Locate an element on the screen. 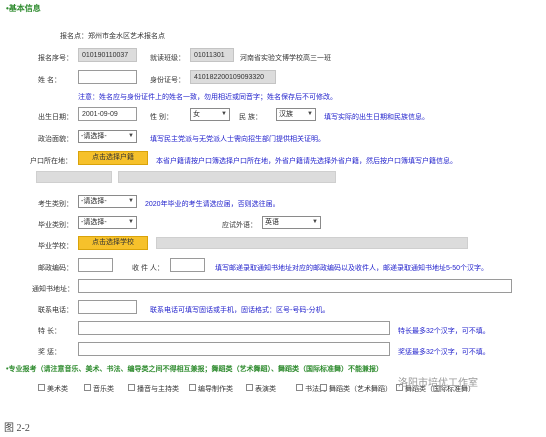 The height and width of the screenshot is (437, 546). ethnic-label: 民 族： is located at coordinates (250, 117).